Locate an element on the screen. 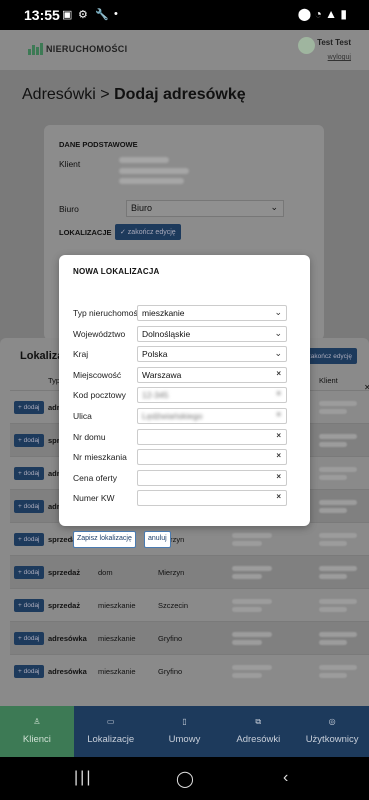 The width and height of the screenshot is (369, 800). row-address-blurred is located at coordinates (252, 634).